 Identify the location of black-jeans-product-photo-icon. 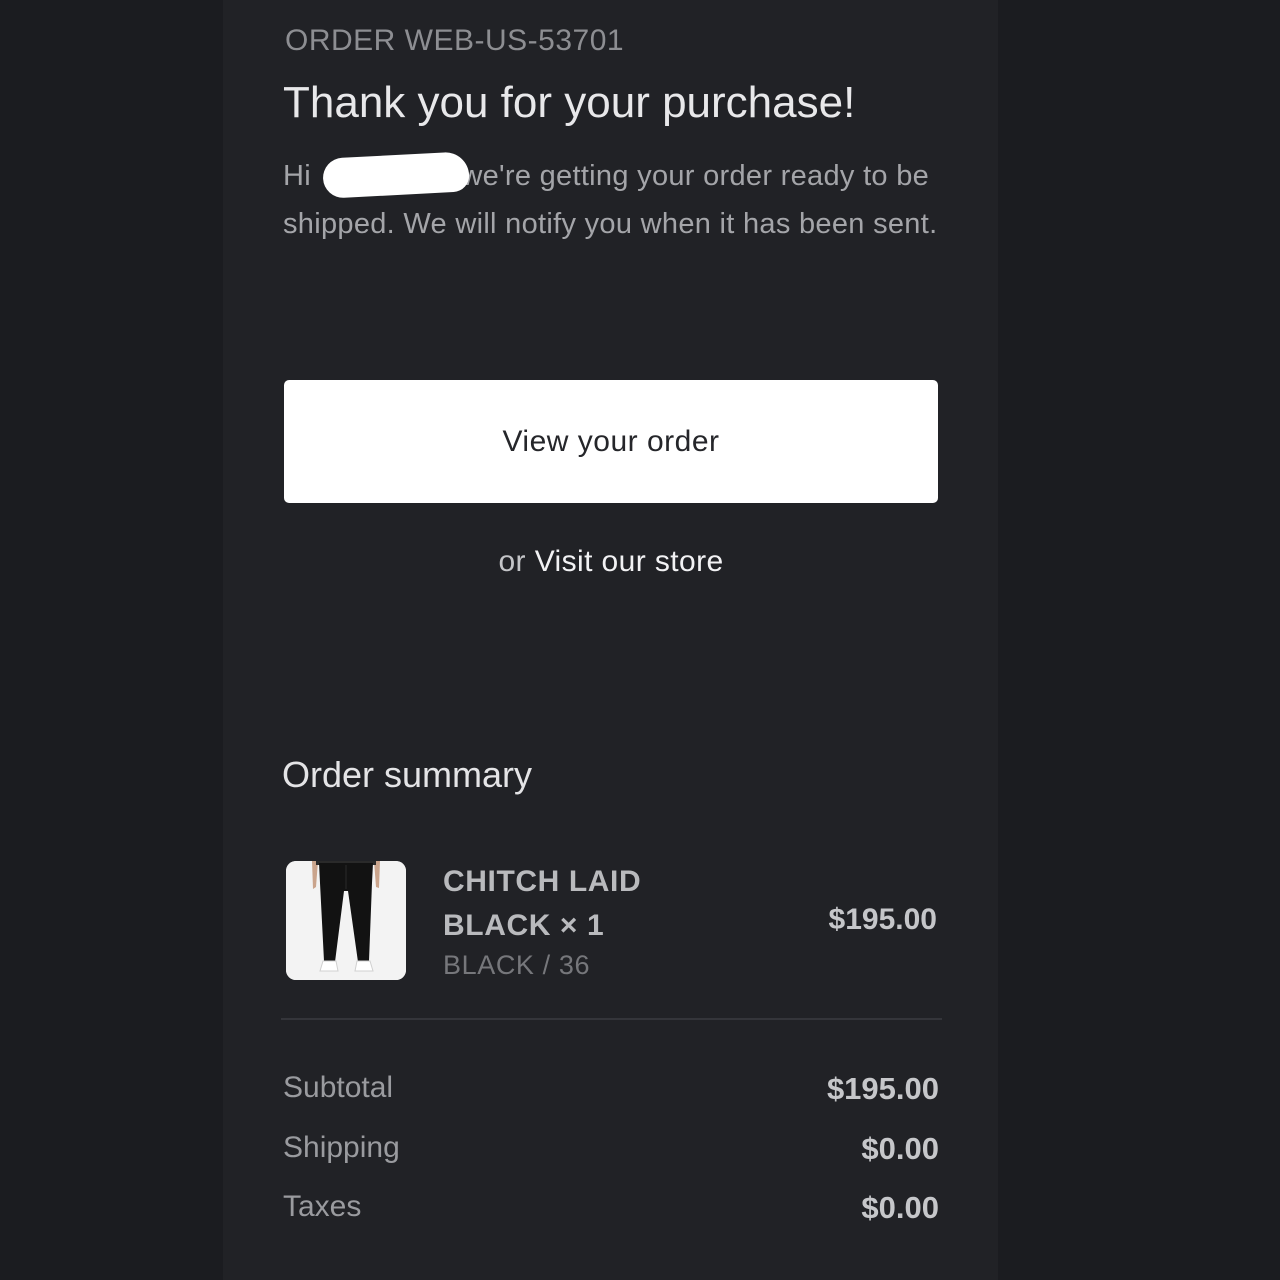
(346, 920).